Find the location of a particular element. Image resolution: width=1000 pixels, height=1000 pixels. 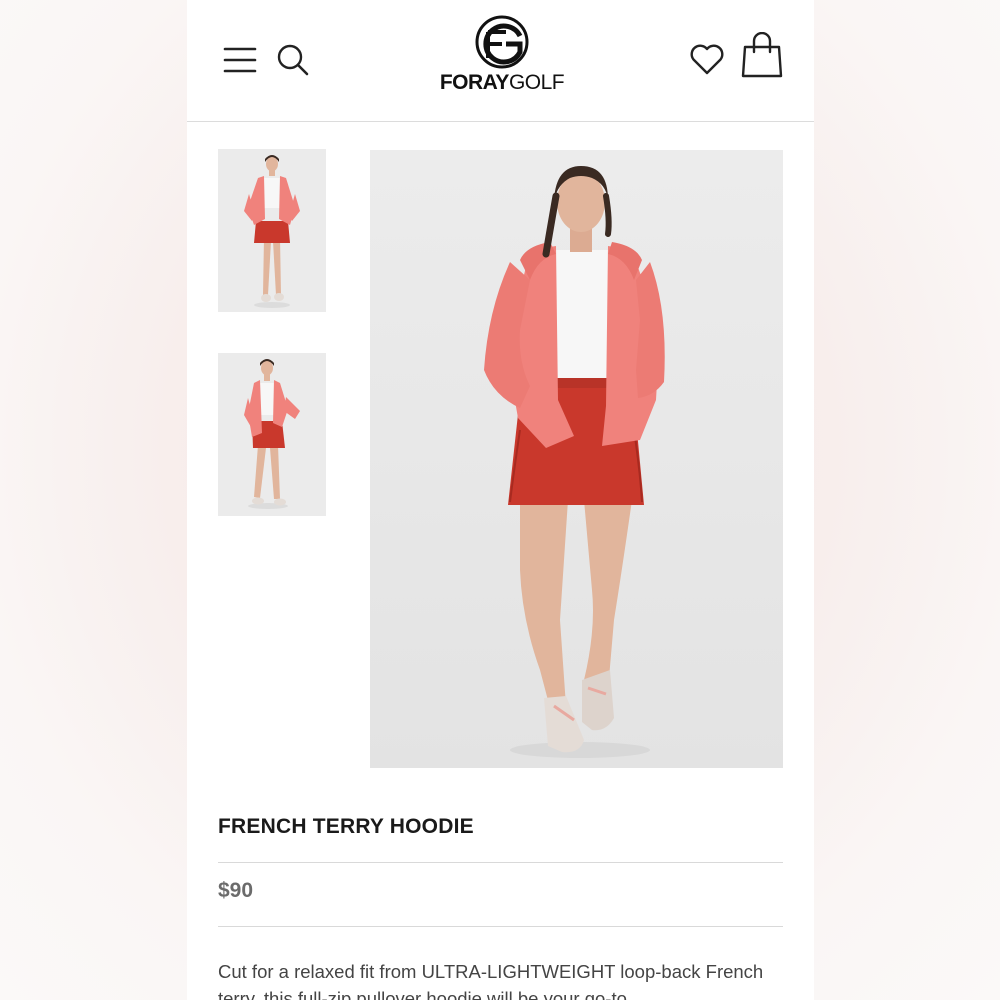

foray-golf-logo-mark-icon is located at coordinates (502, 42).